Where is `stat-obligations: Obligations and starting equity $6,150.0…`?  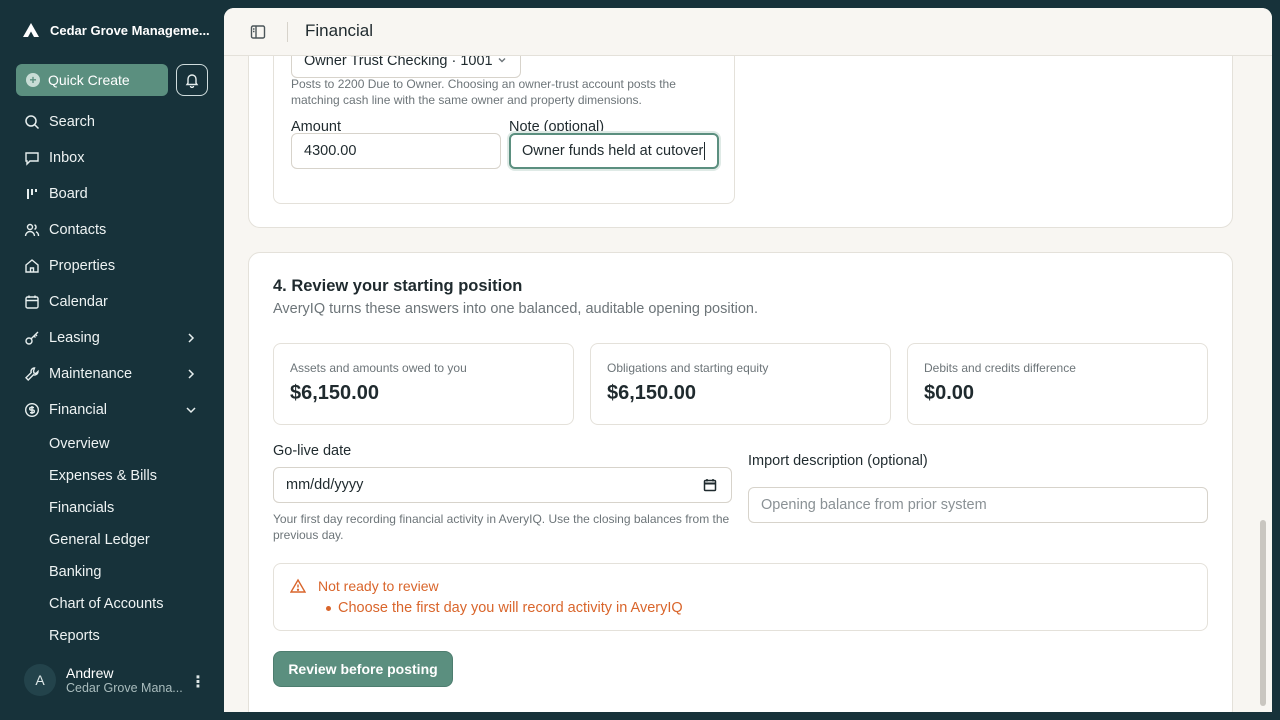
stat-obligations: Obligations and starting equity $6,150.0… is located at coordinates (740, 384).